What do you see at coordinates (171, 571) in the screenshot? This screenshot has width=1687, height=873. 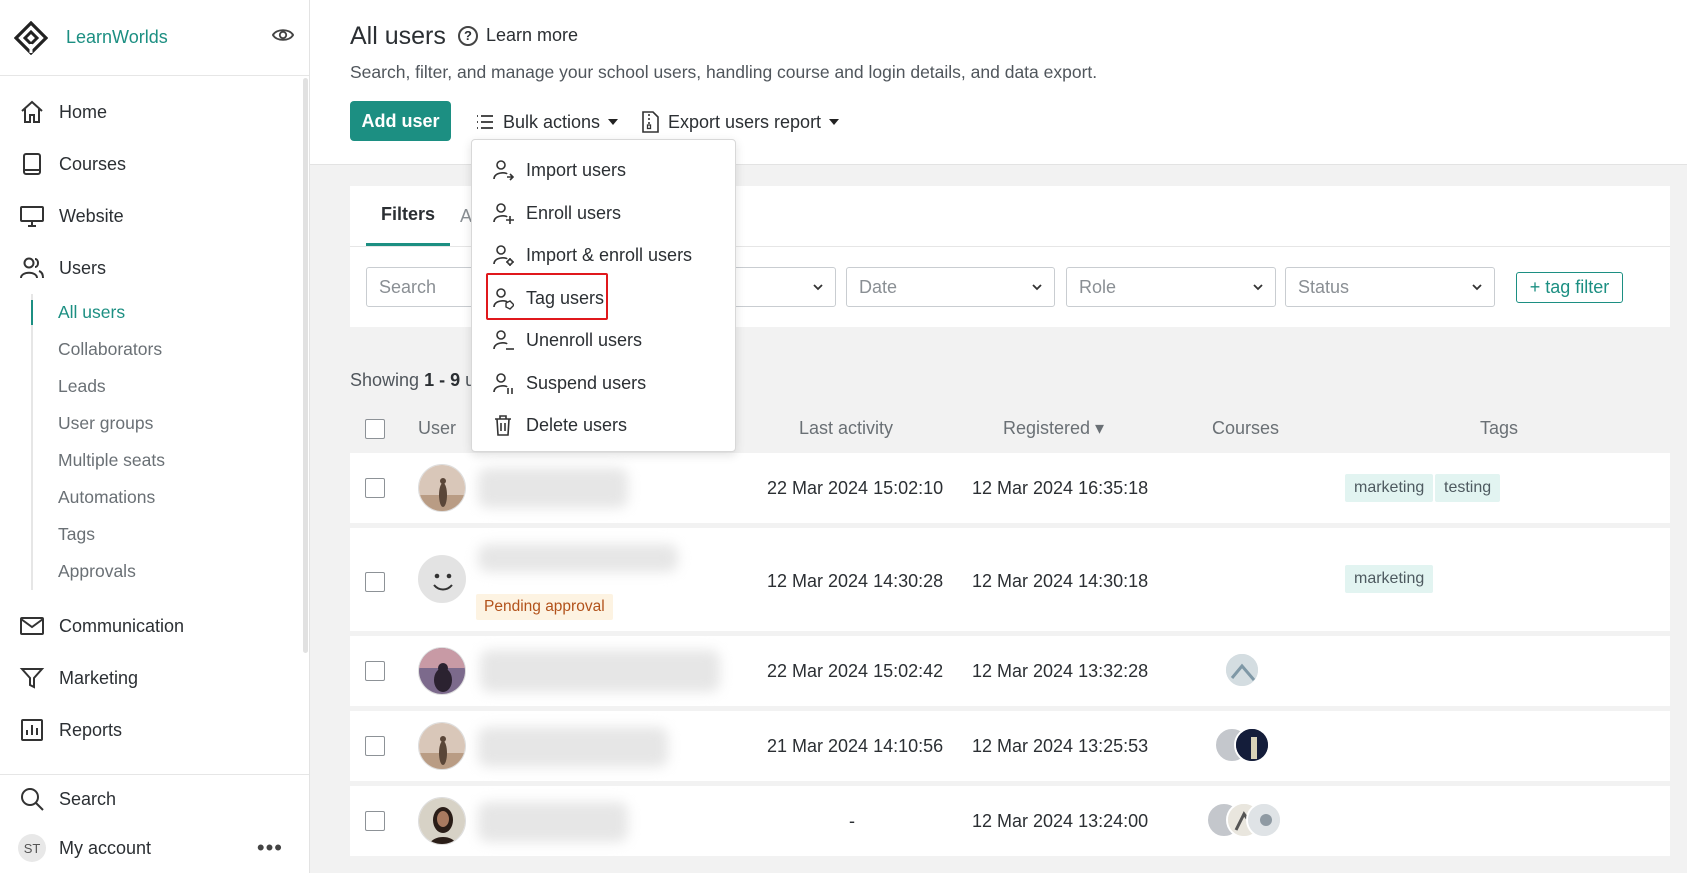 I see `sidebar-subitem-approvals: Approvals` at bounding box center [171, 571].